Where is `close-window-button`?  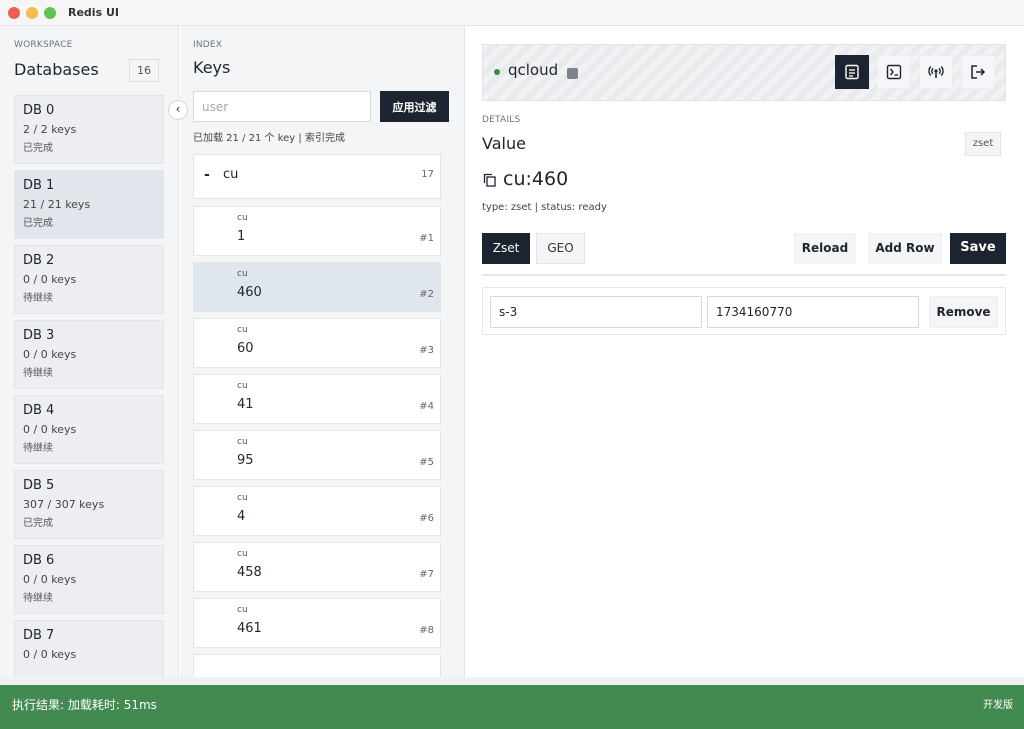
close-window-button is located at coordinates (14, 13).